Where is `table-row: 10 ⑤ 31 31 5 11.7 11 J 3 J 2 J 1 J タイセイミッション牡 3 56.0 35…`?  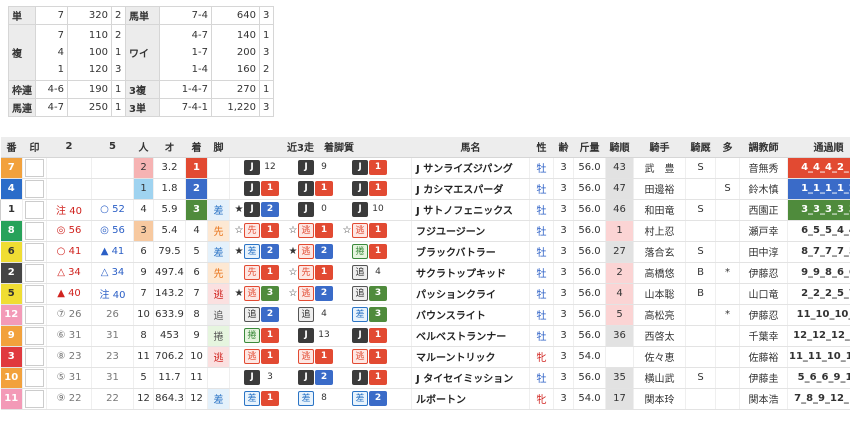
table-row: 10 ⑤ 31 31 5 11.7 11 J 3 J 2 J 1 J タイセイミッション牡 3 56.0 35… is located at coordinates (425, 378).